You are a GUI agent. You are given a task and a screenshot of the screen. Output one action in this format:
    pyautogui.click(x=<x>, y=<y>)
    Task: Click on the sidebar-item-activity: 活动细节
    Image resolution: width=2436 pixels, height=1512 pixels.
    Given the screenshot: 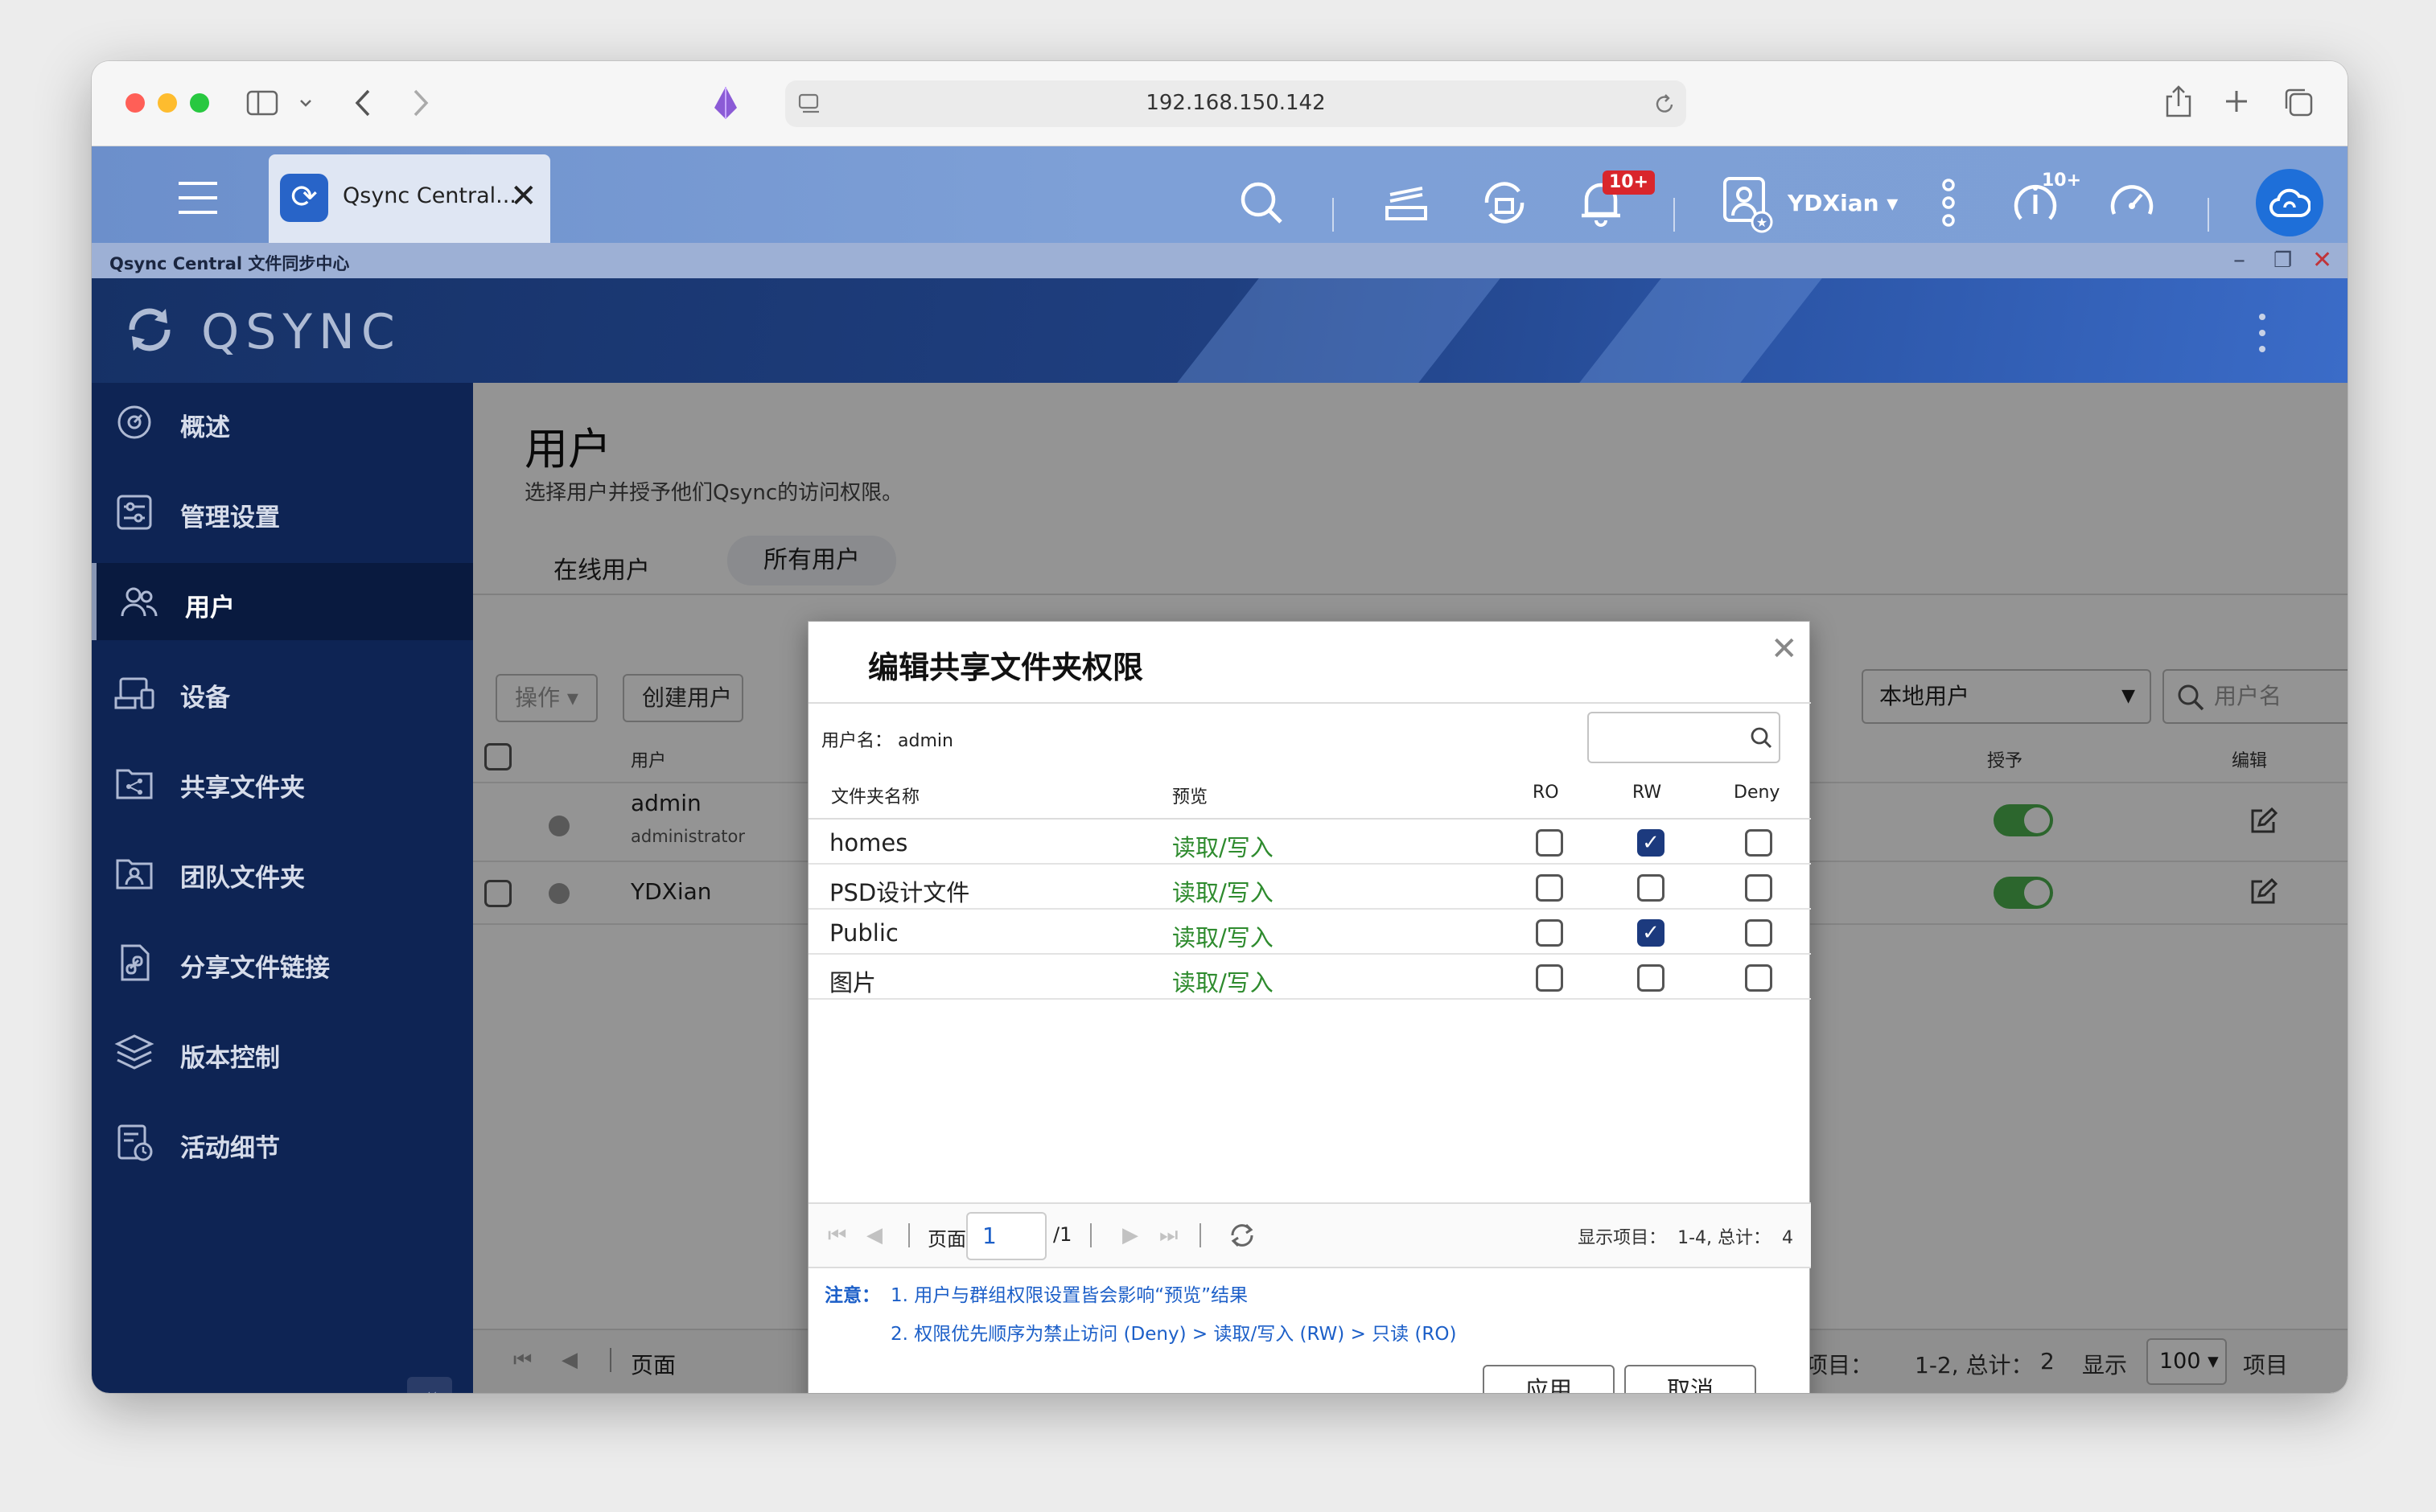 What is the action you would take?
    pyautogui.click(x=282, y=1142)
    